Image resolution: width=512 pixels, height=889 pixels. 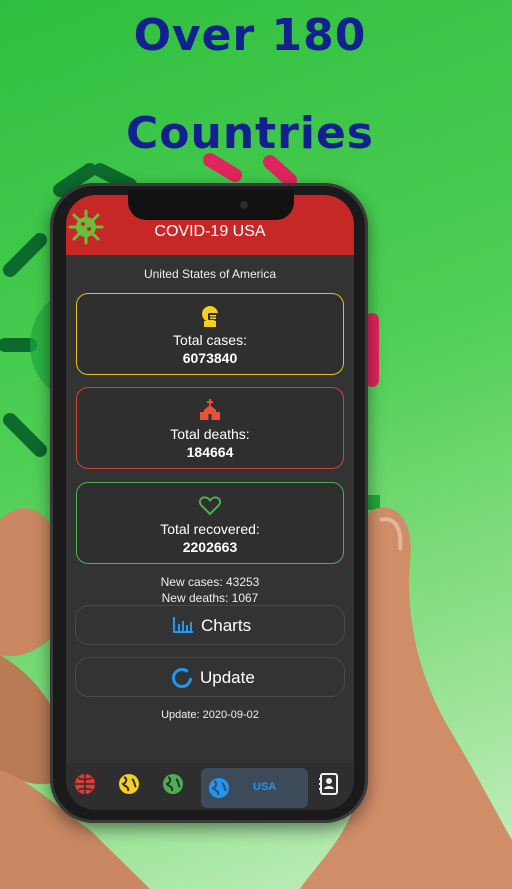 What do you see at coordinates (226, 625) in the screenshot?
I see `charts-button-label: Charts` at bounding box center [226, 625].